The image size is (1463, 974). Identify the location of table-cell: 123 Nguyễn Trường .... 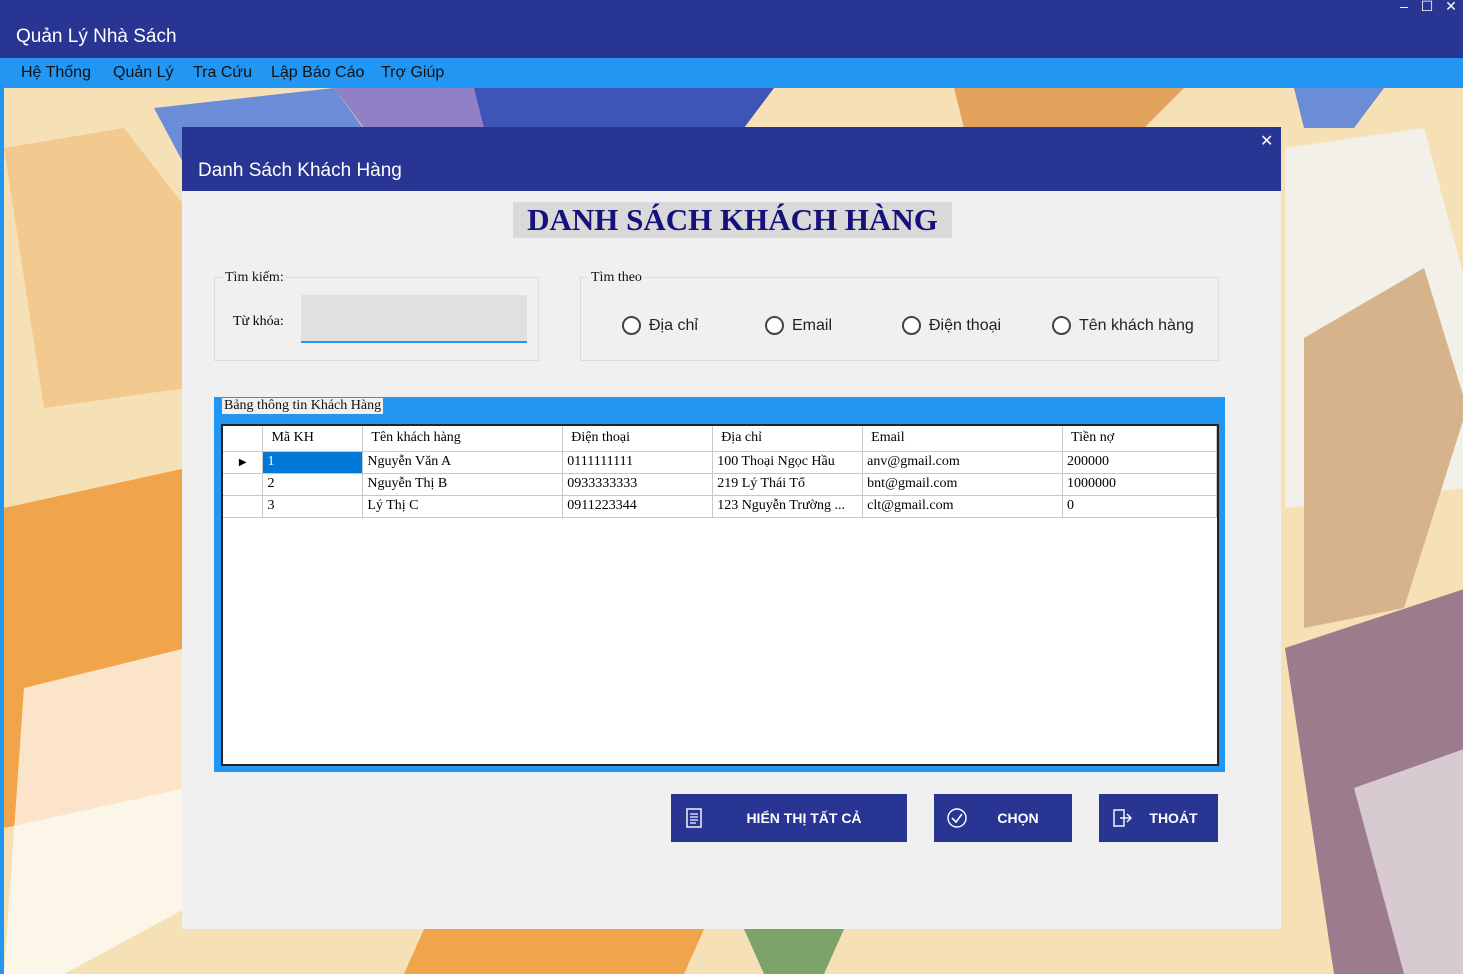
(788, 506).